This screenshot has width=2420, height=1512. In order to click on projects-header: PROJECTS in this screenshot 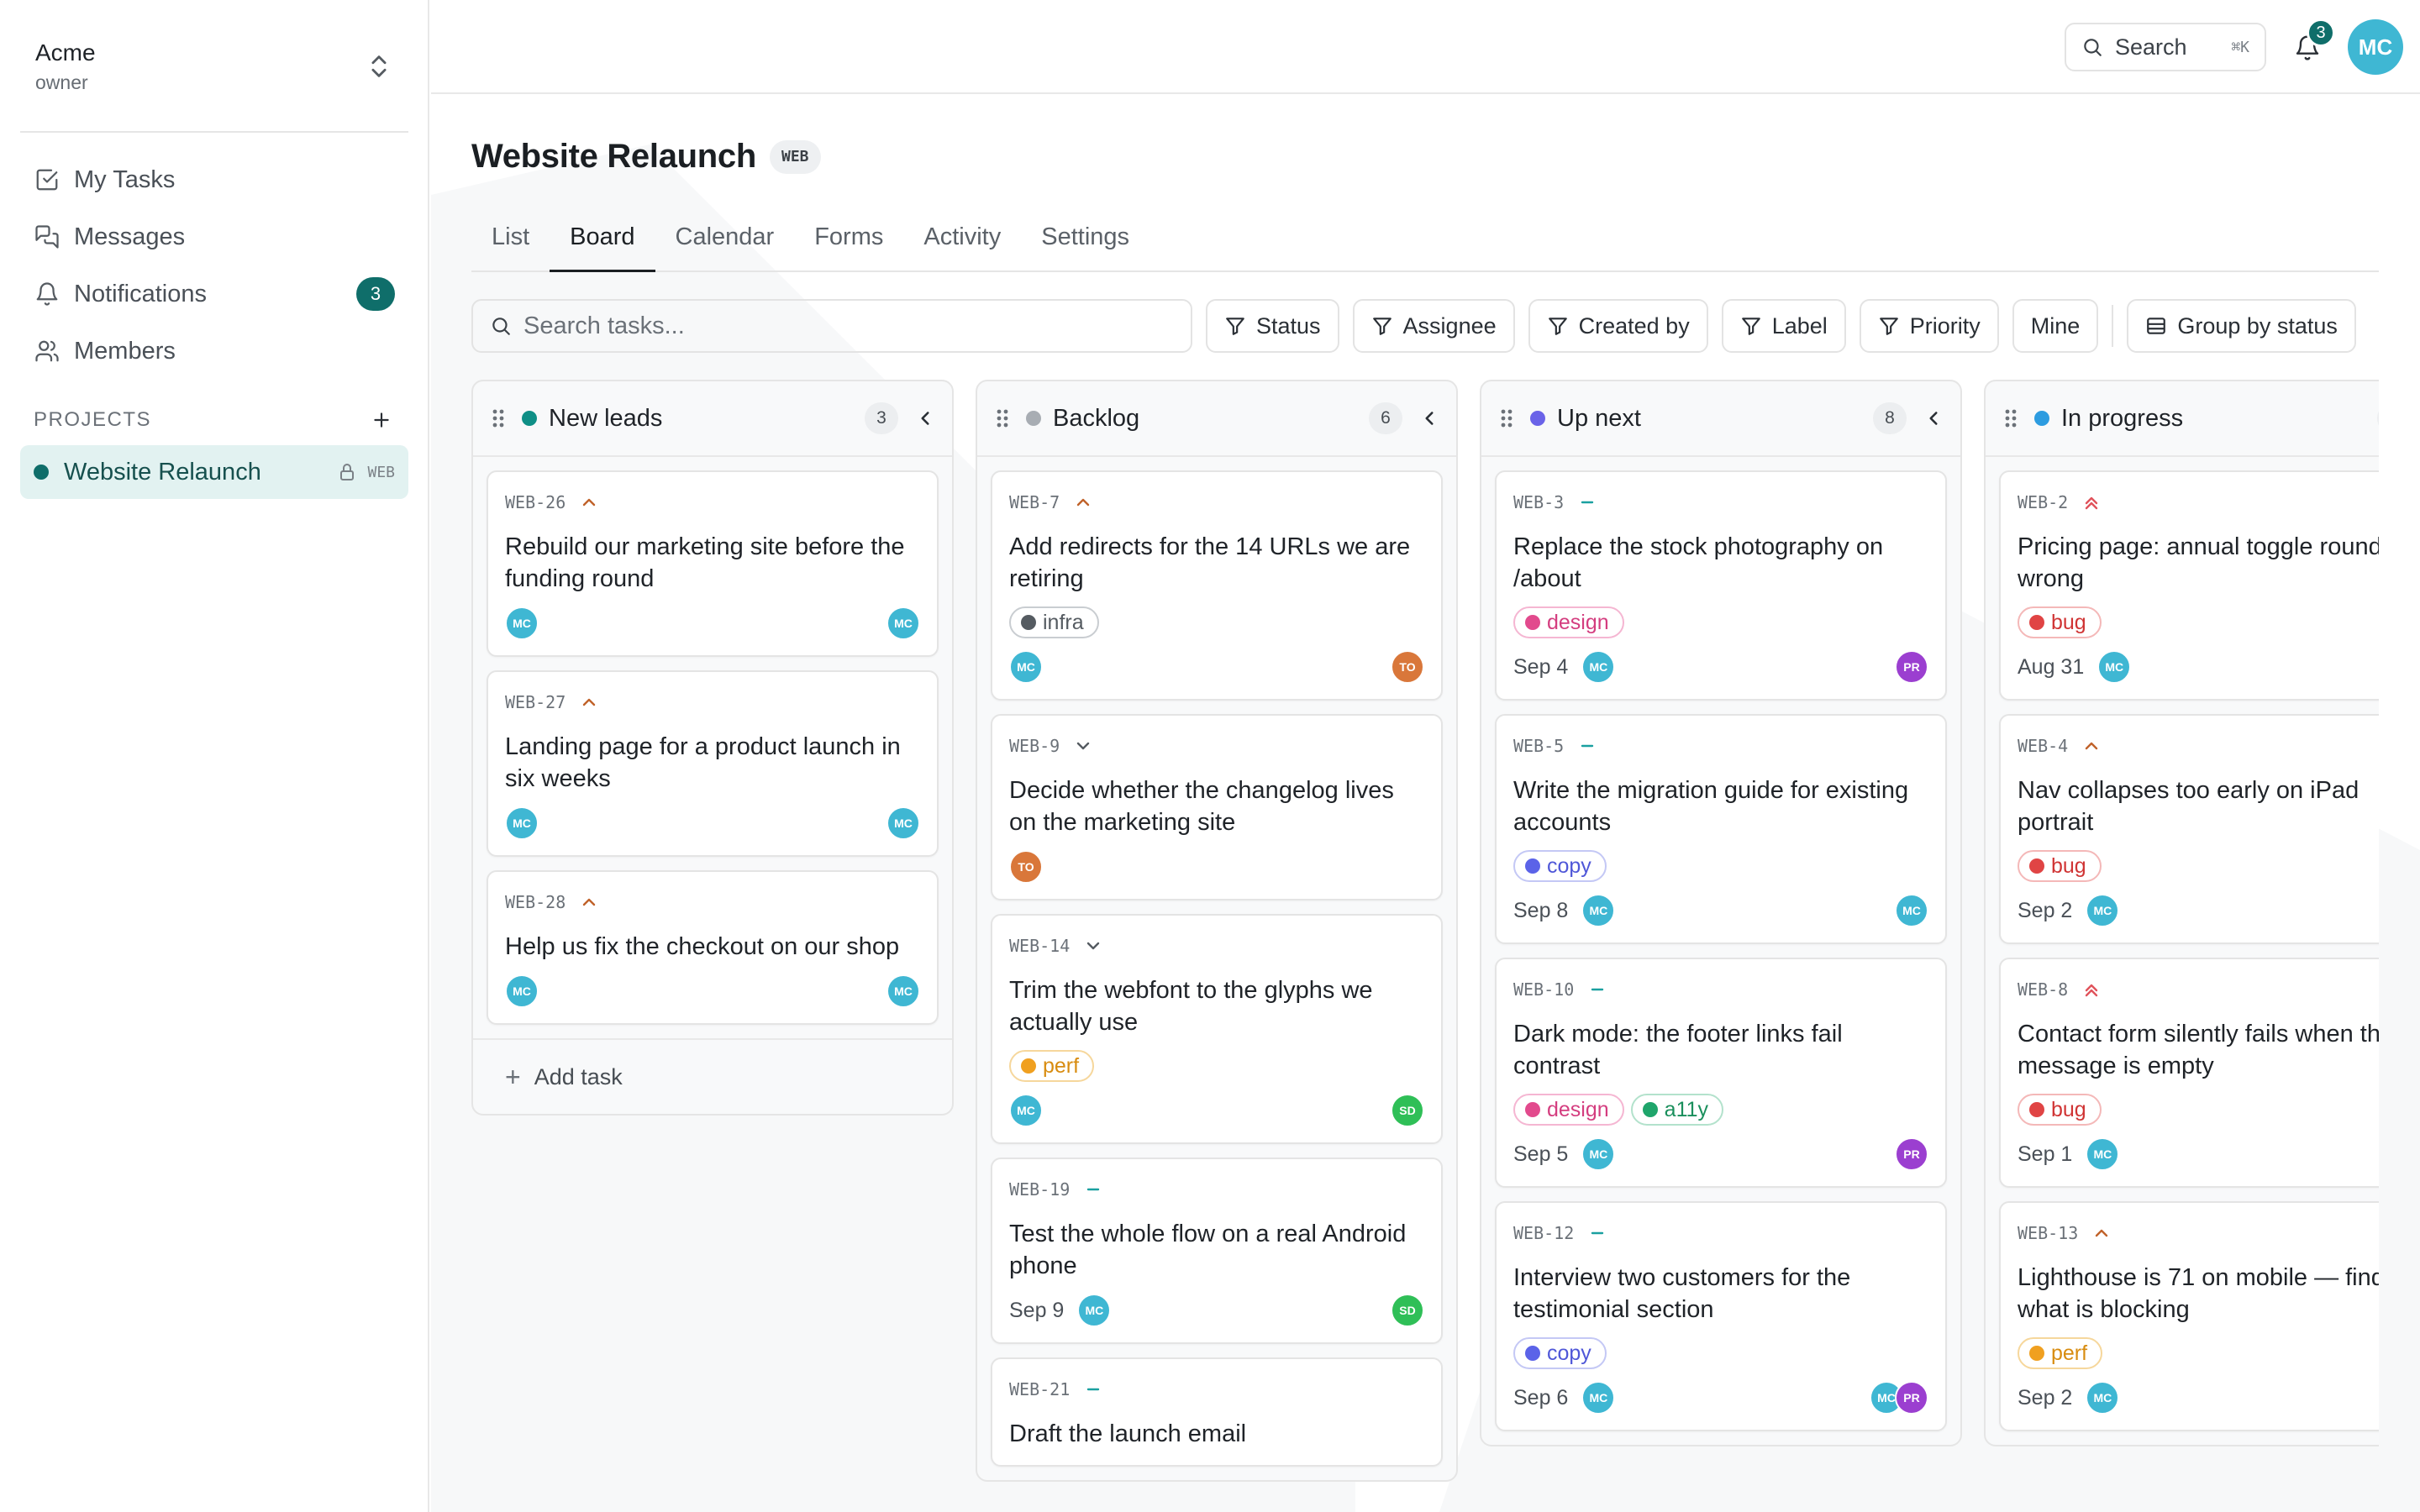, I will do `click(214, 420)`.